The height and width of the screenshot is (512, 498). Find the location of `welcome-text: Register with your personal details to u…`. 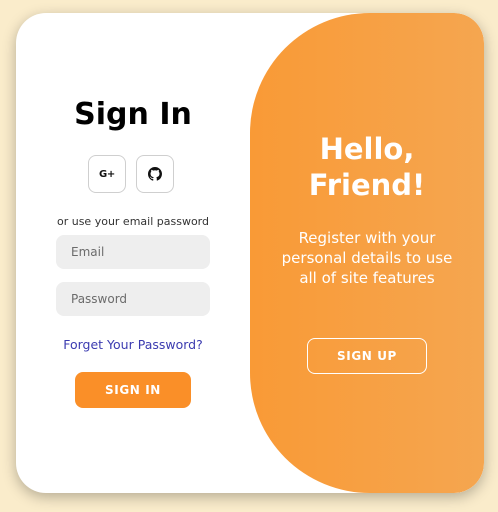

welcome-text: Register with your personal details to u… is located at coordinates (367, 258).